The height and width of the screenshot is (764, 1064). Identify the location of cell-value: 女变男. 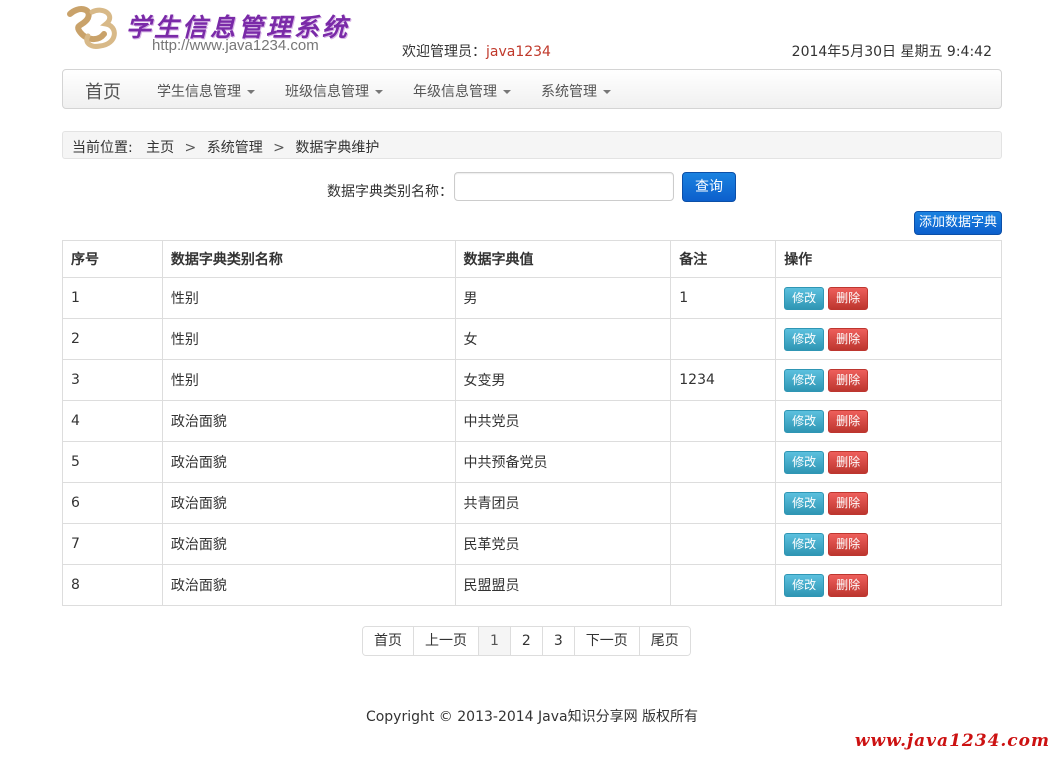
(563, 380).